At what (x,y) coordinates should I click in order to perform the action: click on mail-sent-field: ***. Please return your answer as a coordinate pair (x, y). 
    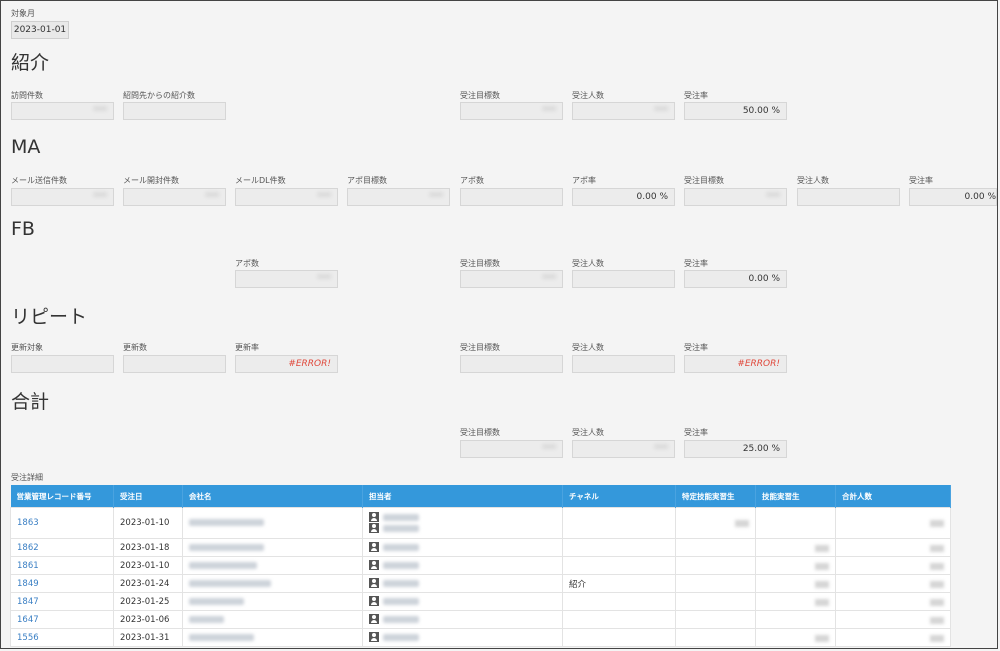
    Looking at the image, I should click on (62, 197).